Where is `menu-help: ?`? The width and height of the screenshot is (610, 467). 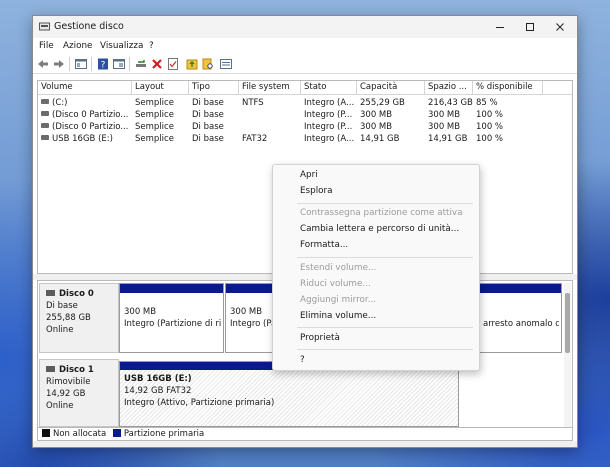
menu-help: ? is located at coordinates (151, 46).